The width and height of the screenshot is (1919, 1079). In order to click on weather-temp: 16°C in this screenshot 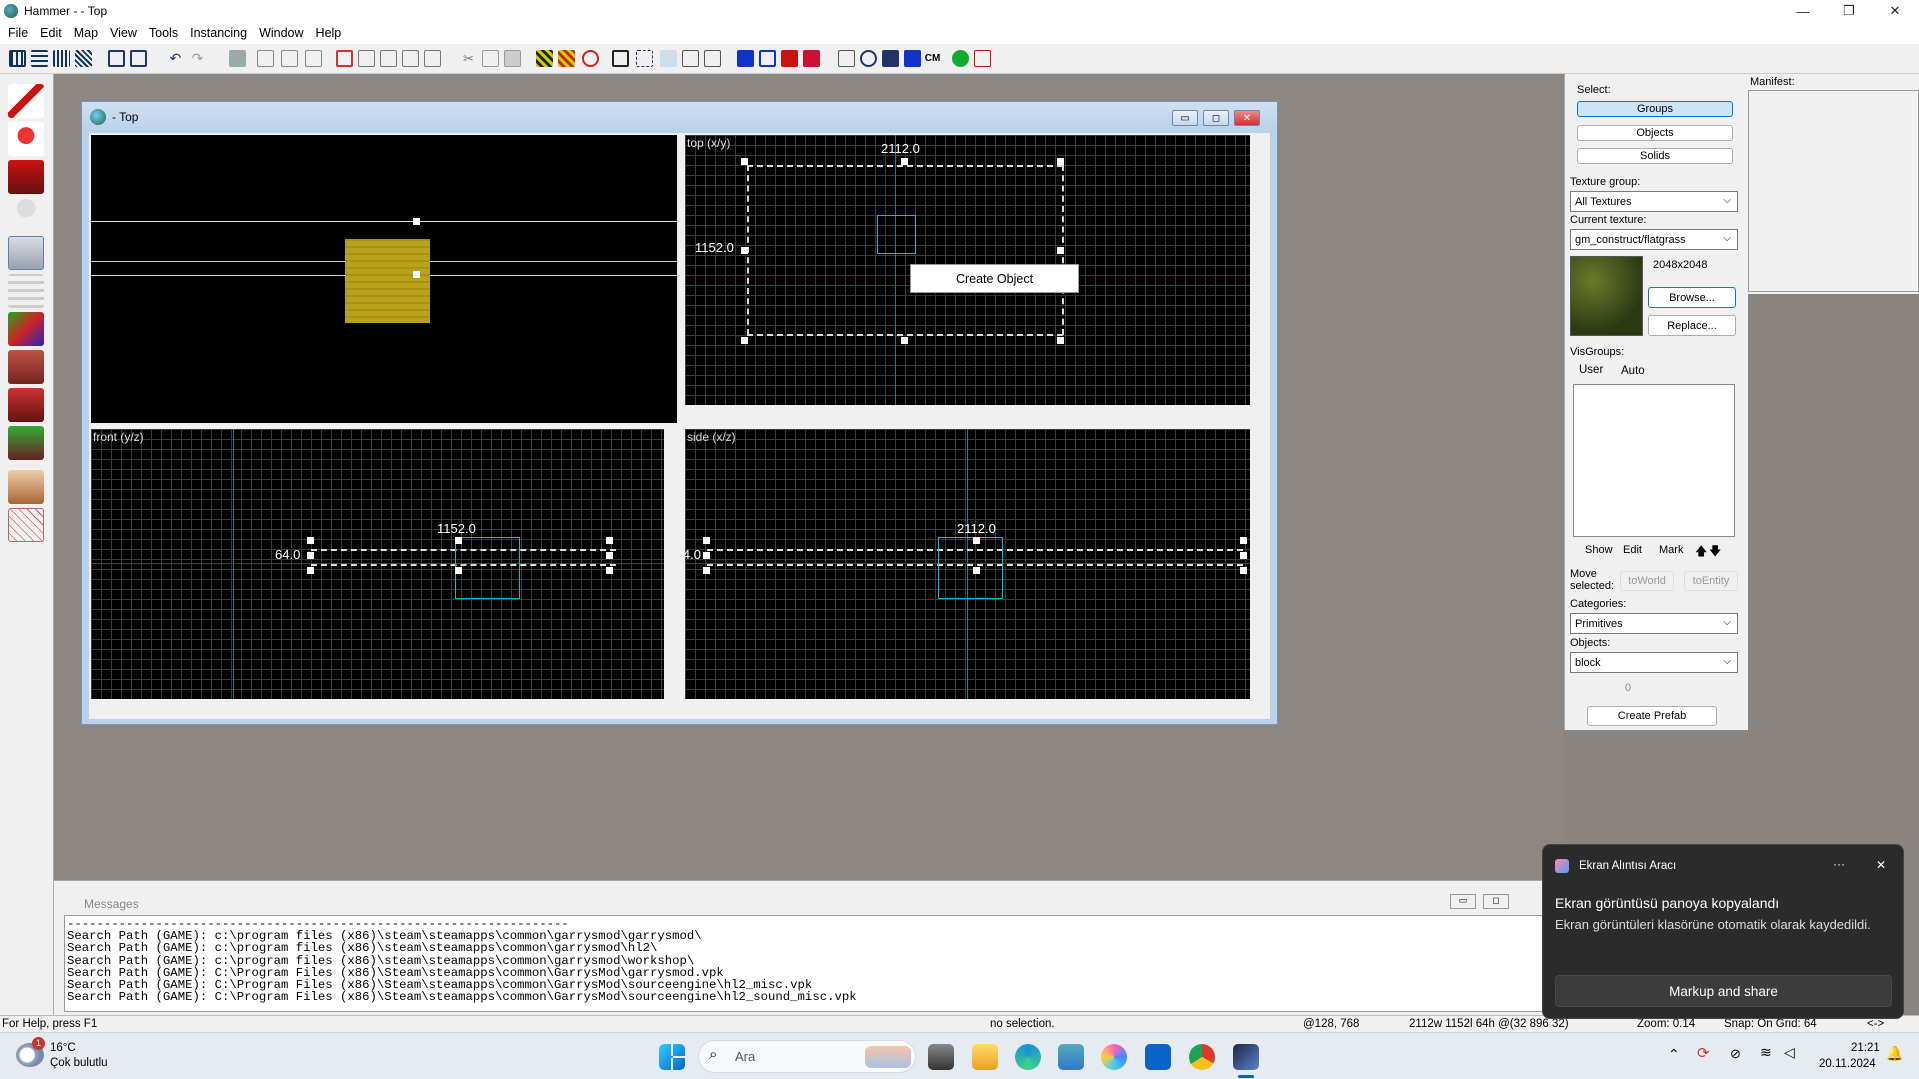, I will do `click(63, 1048)`.